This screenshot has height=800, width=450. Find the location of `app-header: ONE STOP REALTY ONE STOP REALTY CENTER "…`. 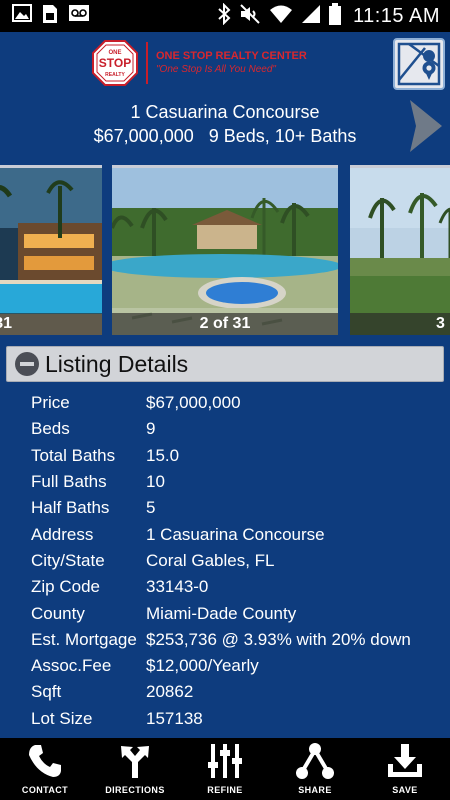

app-header: ONE STOP REALTY ONE STOP REALTY CENTER "… is located at coordinates (225, 64).